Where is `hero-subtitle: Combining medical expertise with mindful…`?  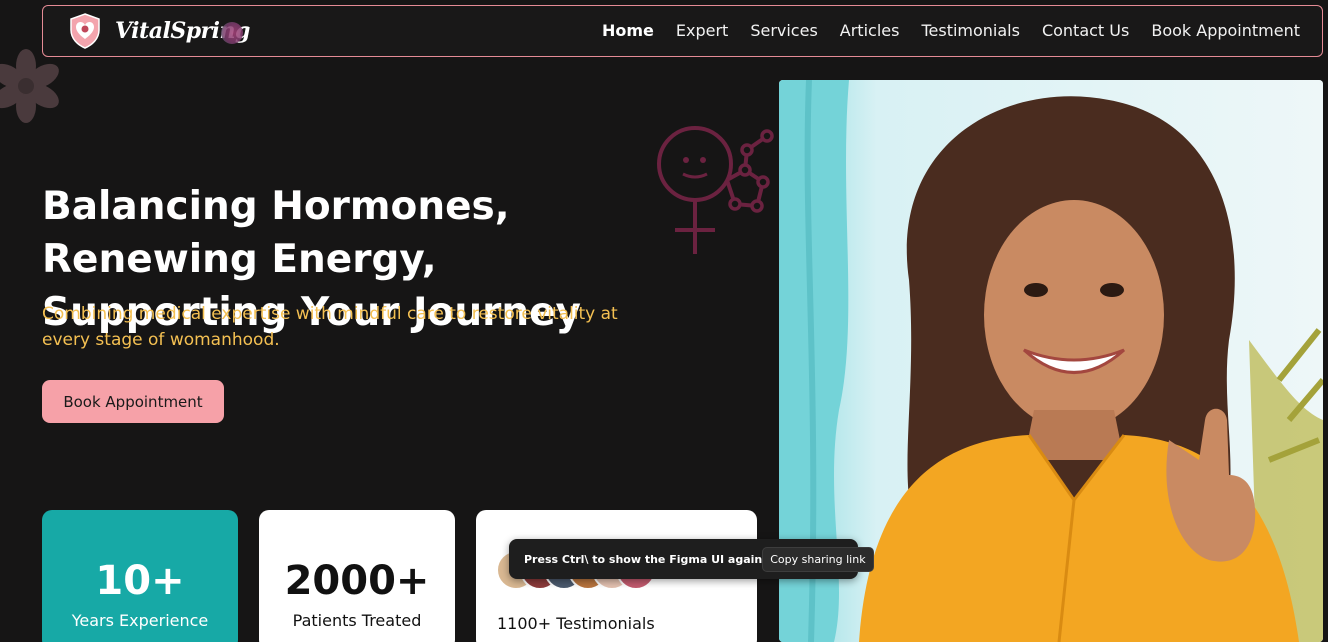 hero-subtitle: Combining medical expertise with mindful… is located at coordinates (330, 327).